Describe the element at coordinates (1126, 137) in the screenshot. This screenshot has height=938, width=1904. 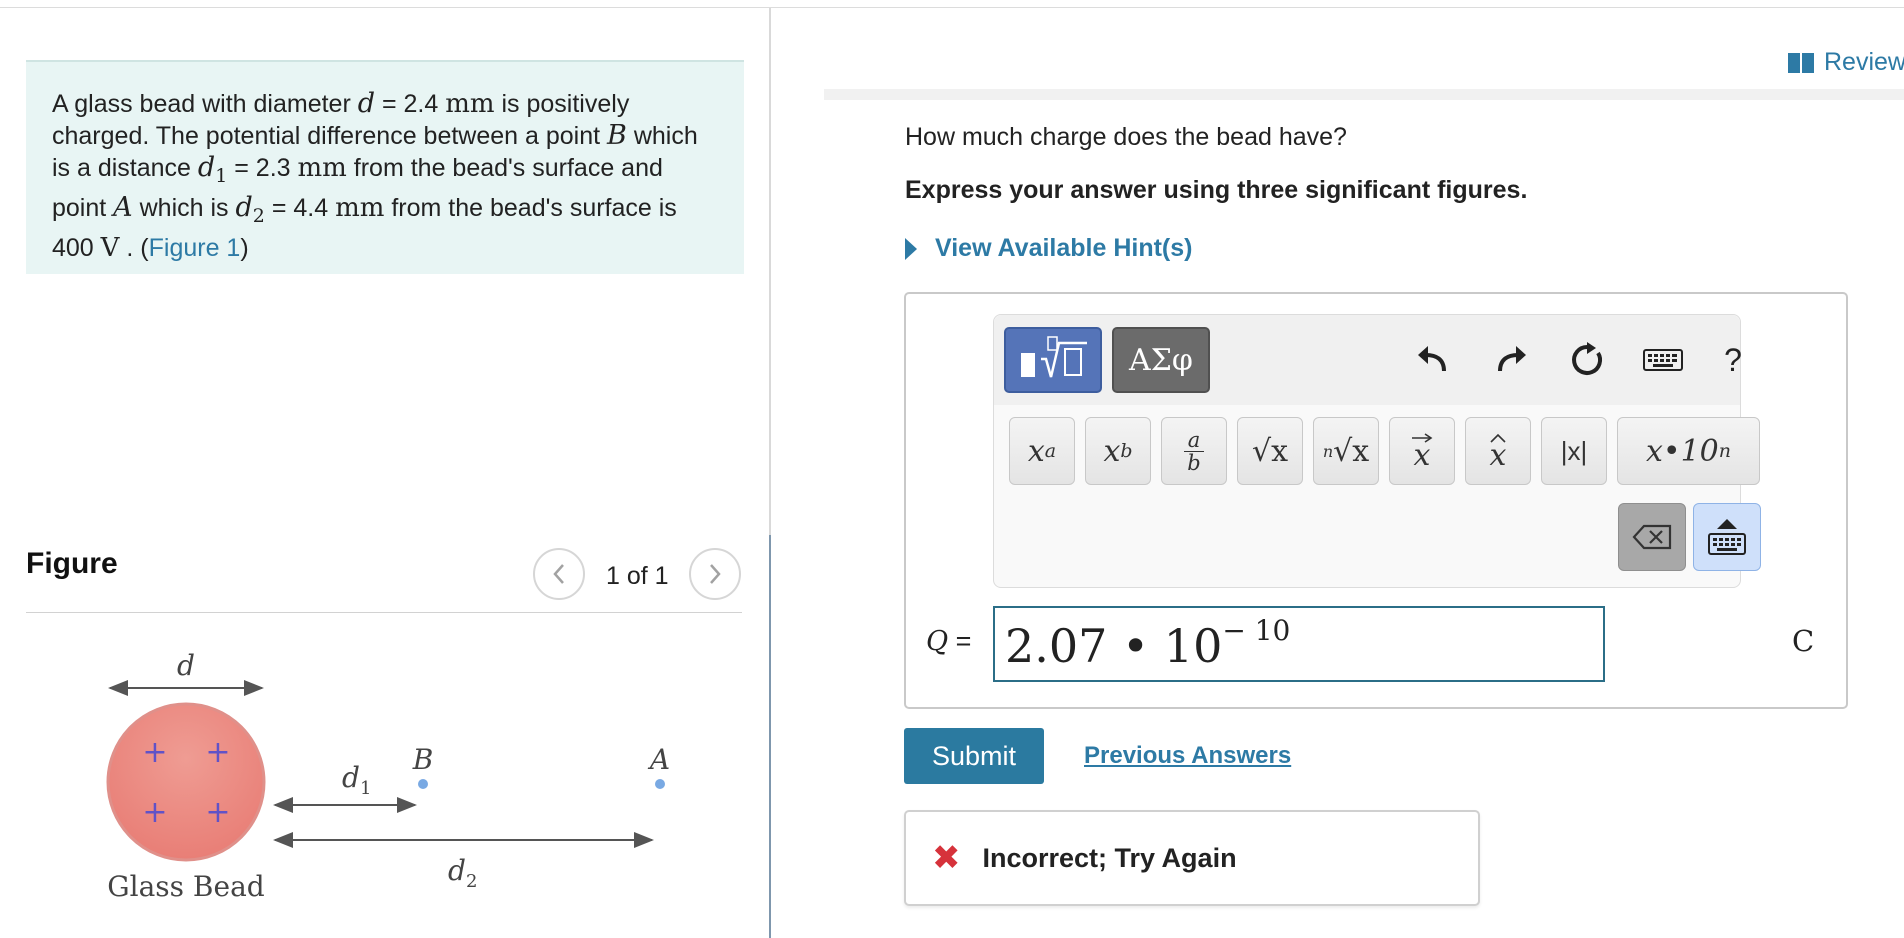
I see `question-text: How much charge does the bead have?` at that location.